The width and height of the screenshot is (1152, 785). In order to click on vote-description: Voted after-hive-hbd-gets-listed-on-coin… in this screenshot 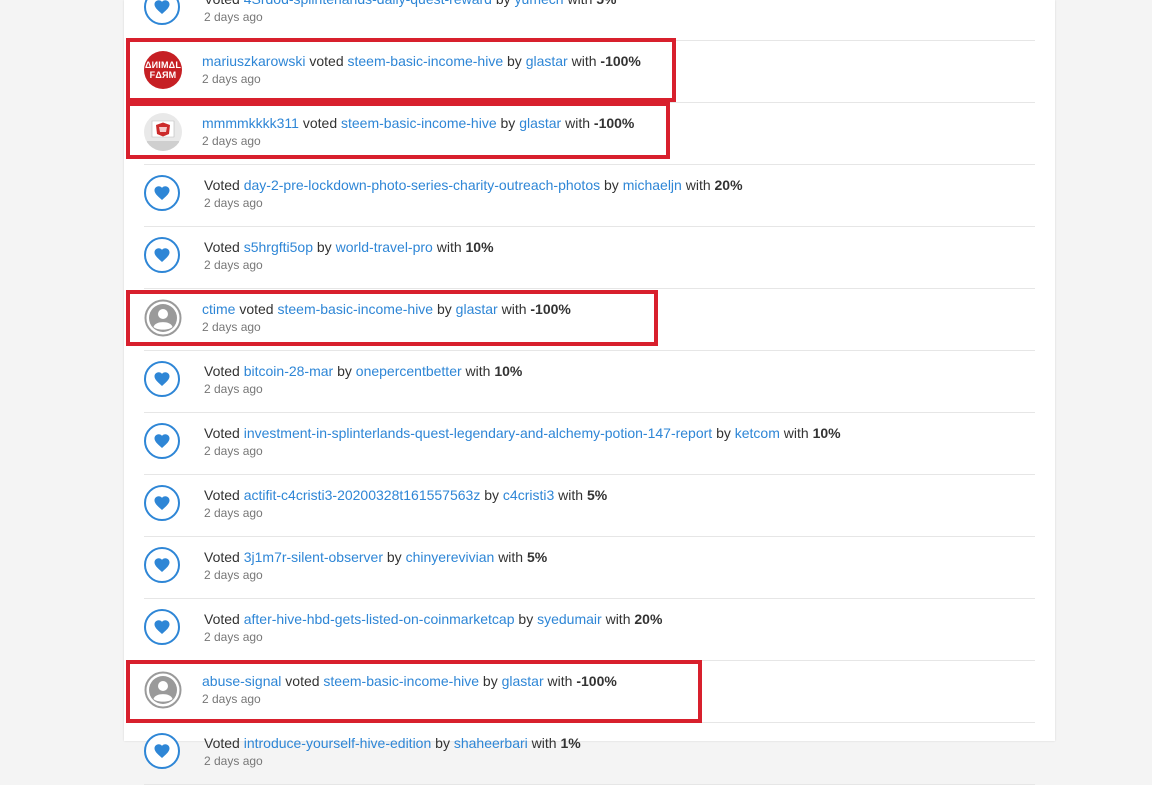, I will do `click(433, 619)`.